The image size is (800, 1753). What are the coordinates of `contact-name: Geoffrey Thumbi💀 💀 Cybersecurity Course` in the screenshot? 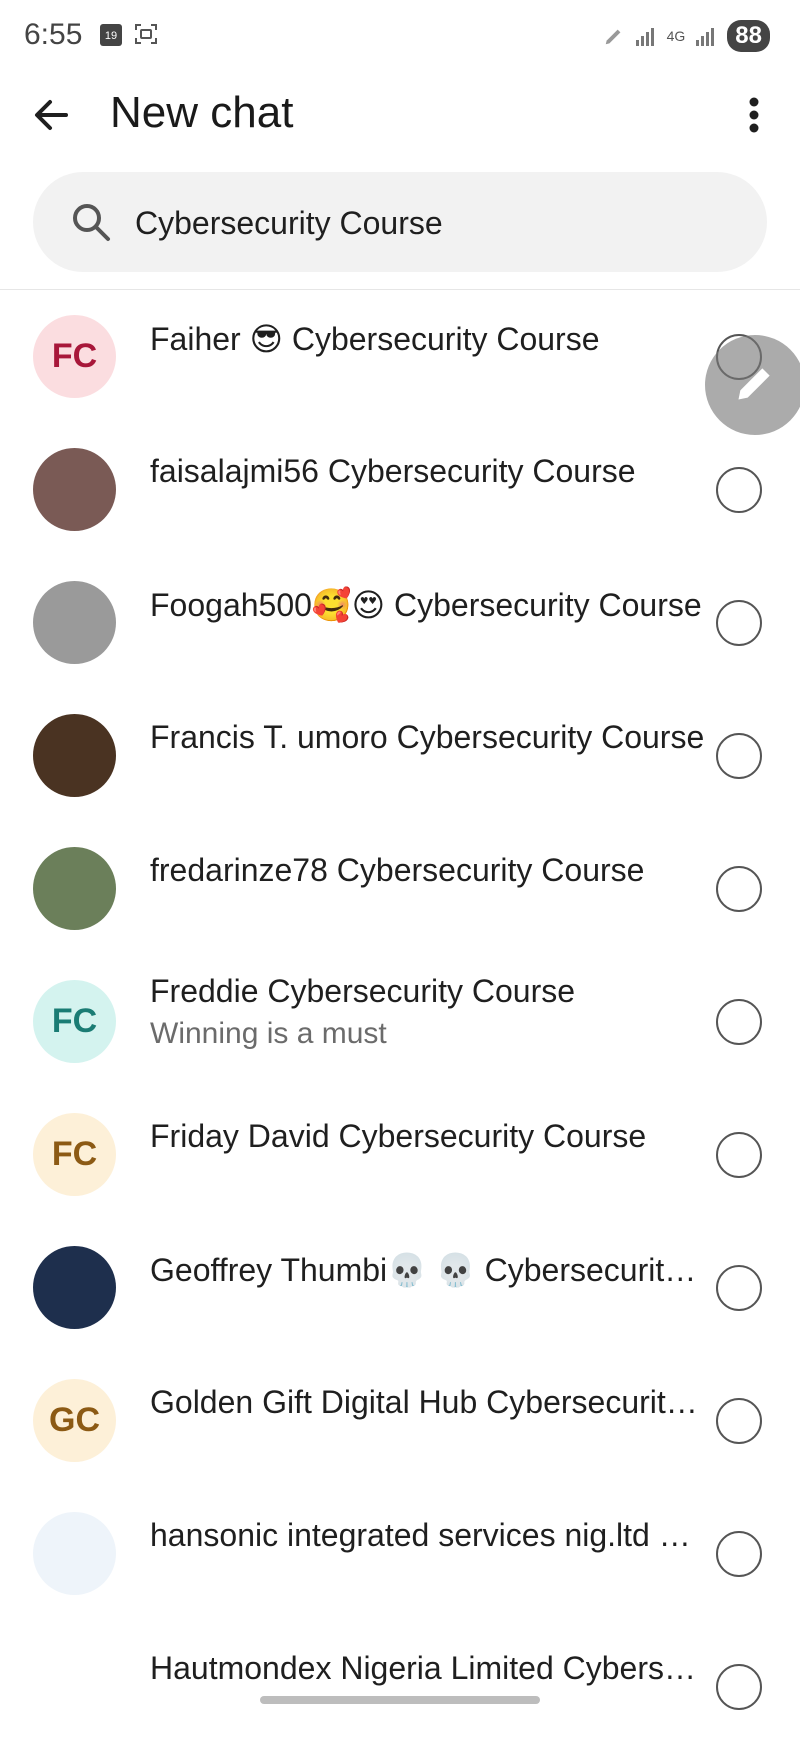 It's located at (427, 1270).